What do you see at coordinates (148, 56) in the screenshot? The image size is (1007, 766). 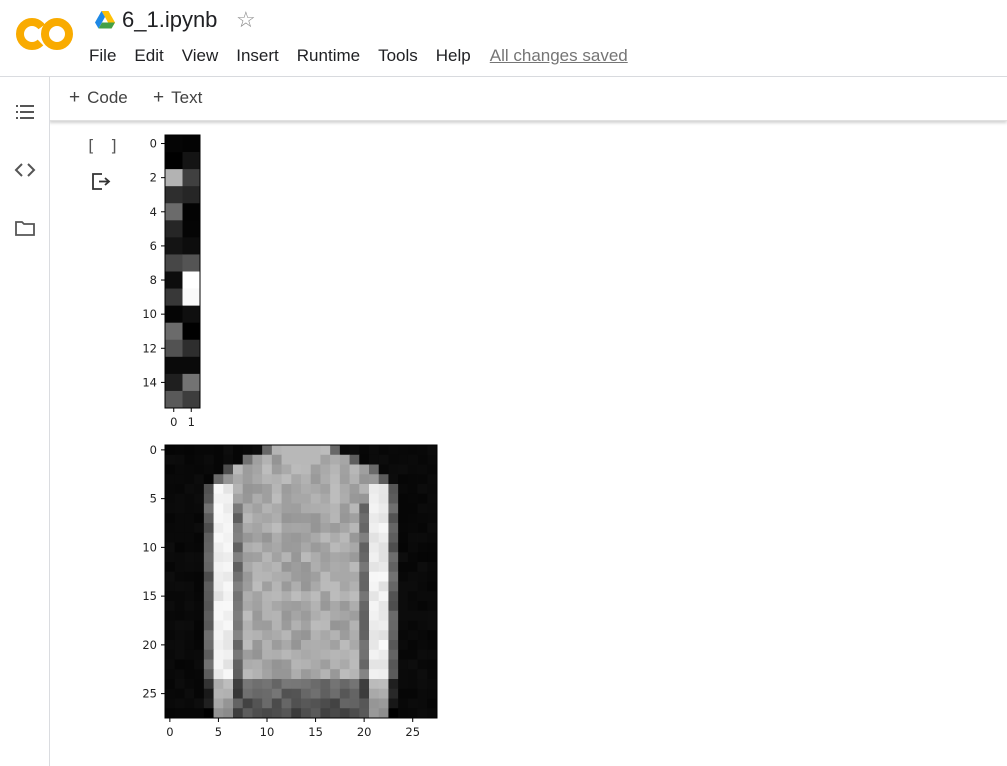 I see `menu-edit: Edit` at bounding box center [148, 56].